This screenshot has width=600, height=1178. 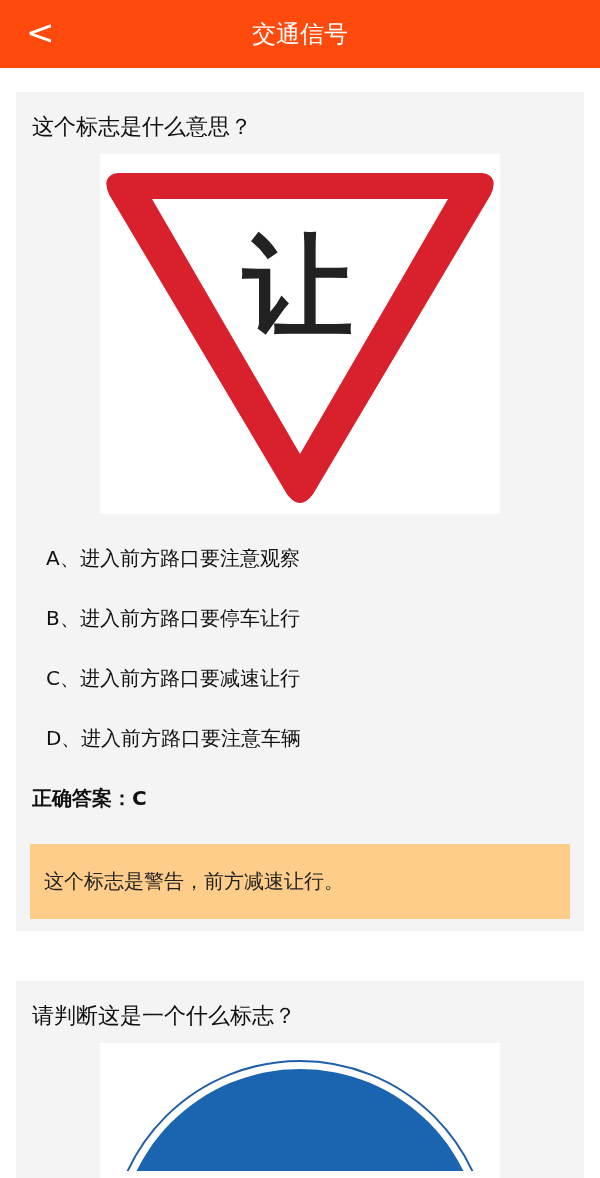 I want to click on question-text: 这个标志是什么意思？, so click(x=142, y=127).